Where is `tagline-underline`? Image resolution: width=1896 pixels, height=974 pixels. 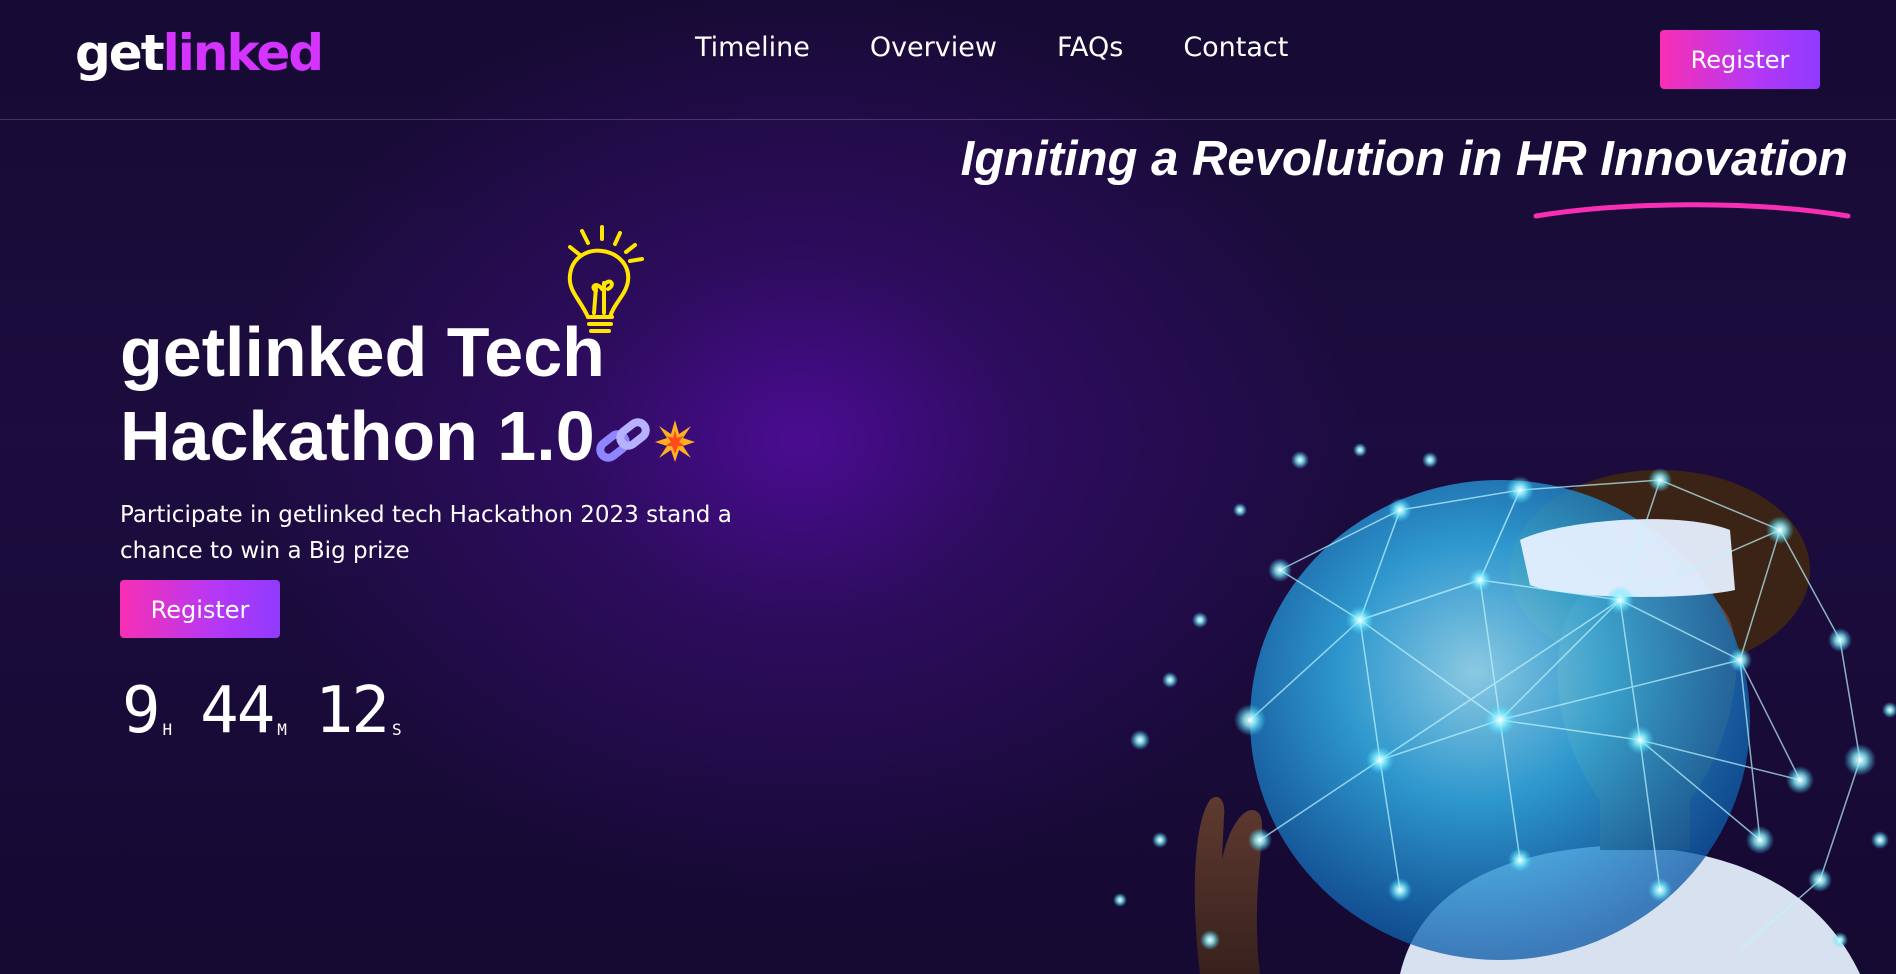 tagline-underline is located at coordinates (1692, 210).